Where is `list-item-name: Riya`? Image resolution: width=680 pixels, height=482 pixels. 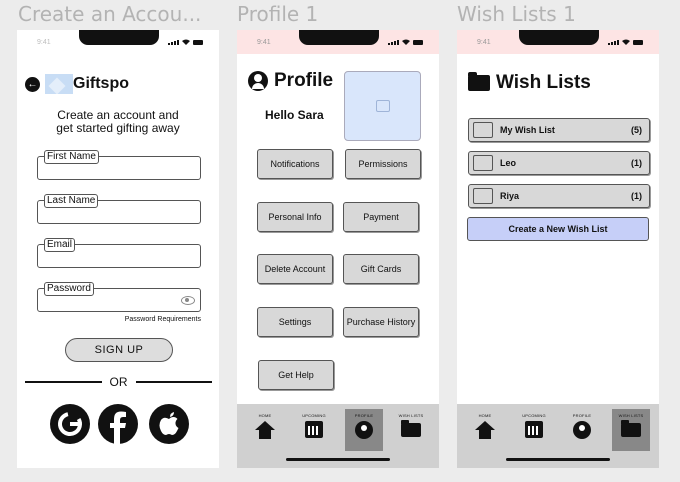
list-item-name: Riya is located at coordinates (510, 196).